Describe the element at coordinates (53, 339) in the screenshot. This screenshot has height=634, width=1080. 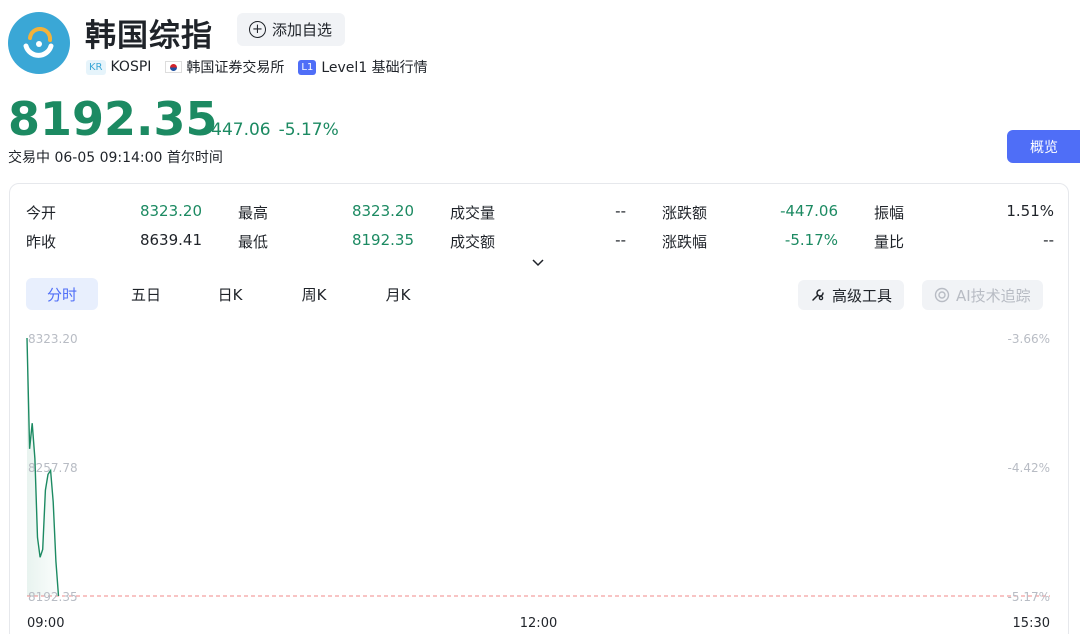
I see `y-tick-left: 8323.20` at that location.